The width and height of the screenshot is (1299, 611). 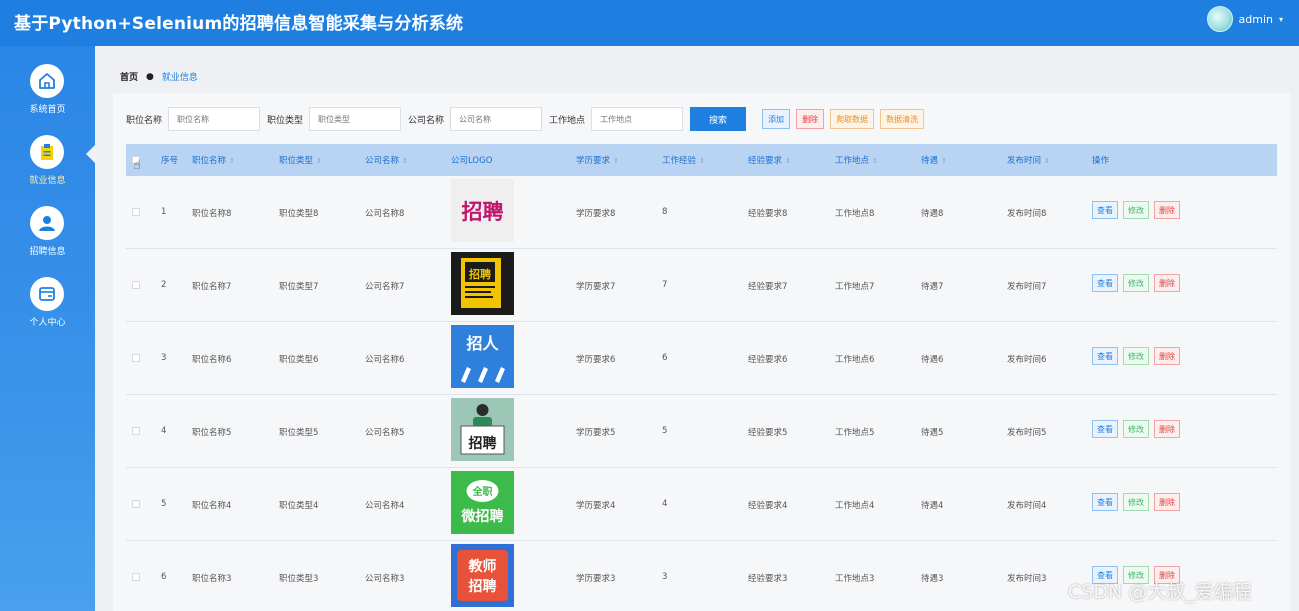 I want to click on breadcrumb-current: 就业信息, so click(x=179, y=78).